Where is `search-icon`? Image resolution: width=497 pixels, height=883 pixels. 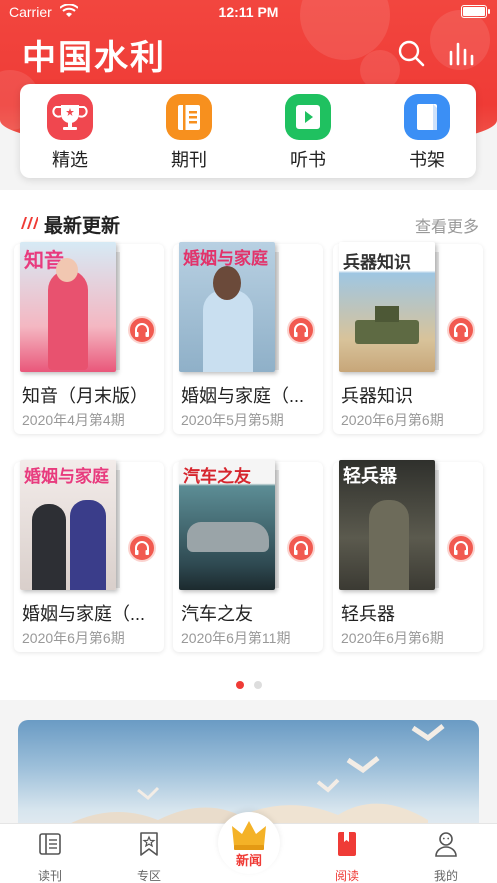
search-icon is located at coordinates (411, 53).